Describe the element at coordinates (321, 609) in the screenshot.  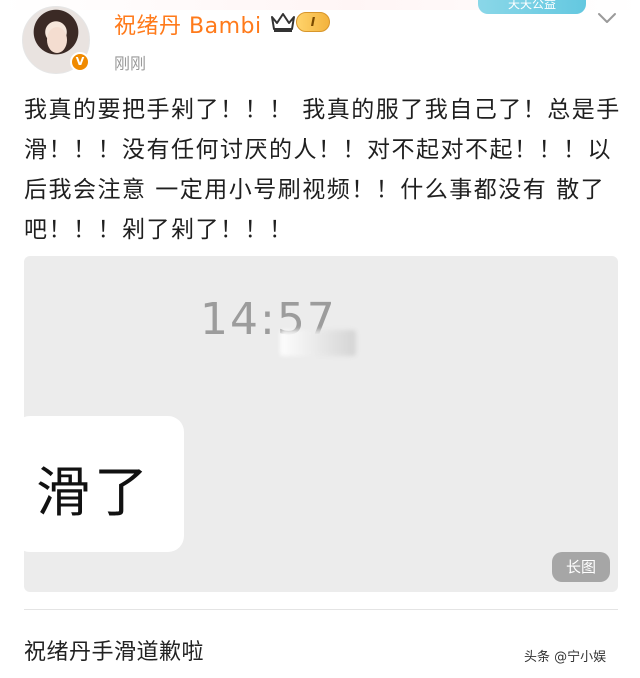
I see `divider` at that location.